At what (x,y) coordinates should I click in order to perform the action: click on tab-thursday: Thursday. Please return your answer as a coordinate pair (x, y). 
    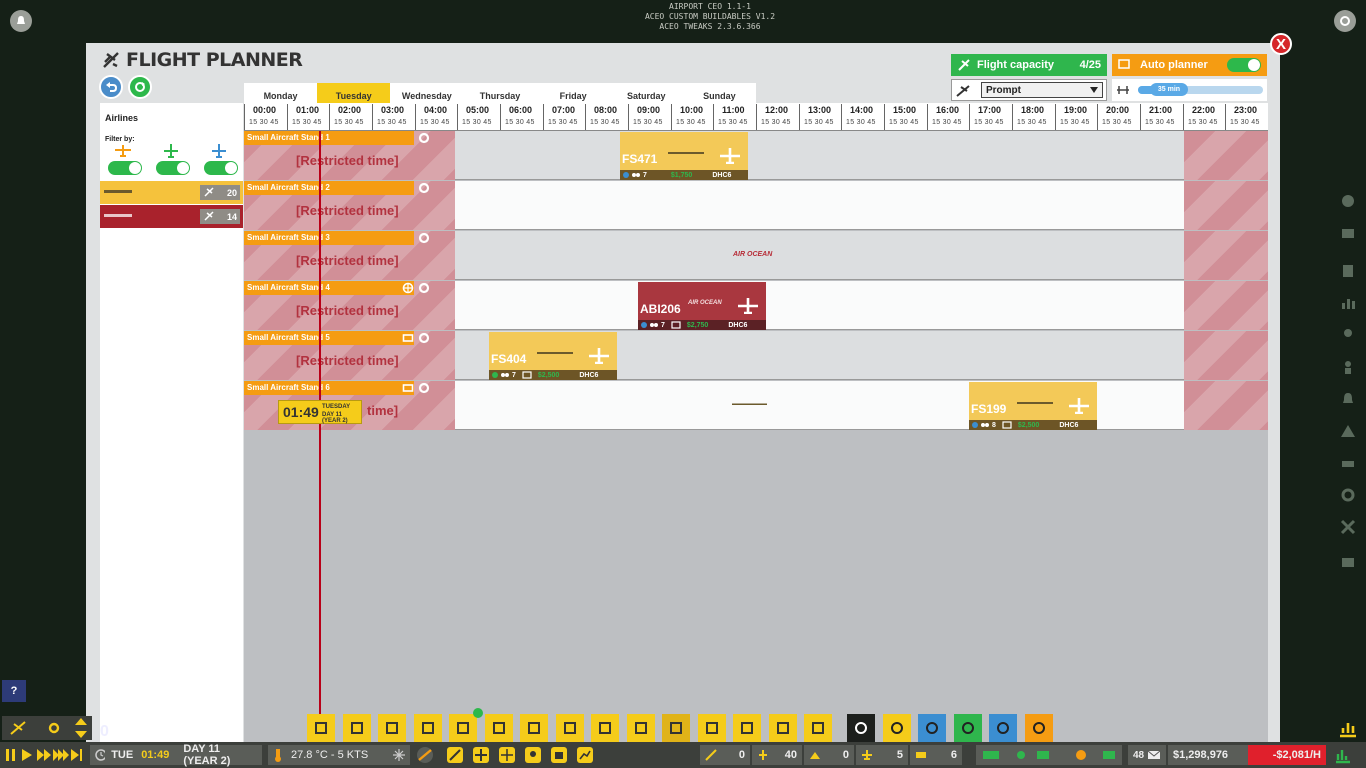
    Looking at the image, I should click on (499, 93).